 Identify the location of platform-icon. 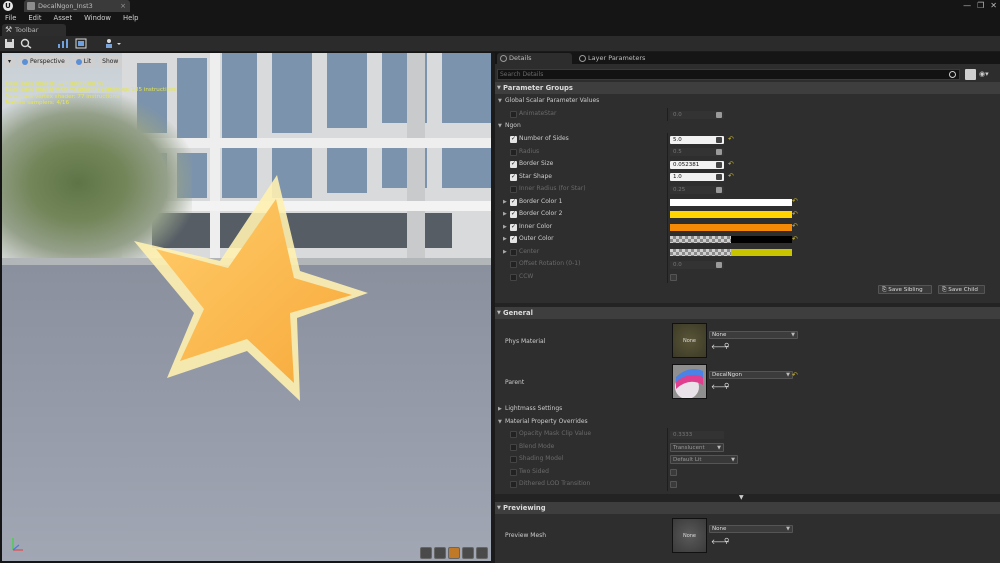
(113, 43).